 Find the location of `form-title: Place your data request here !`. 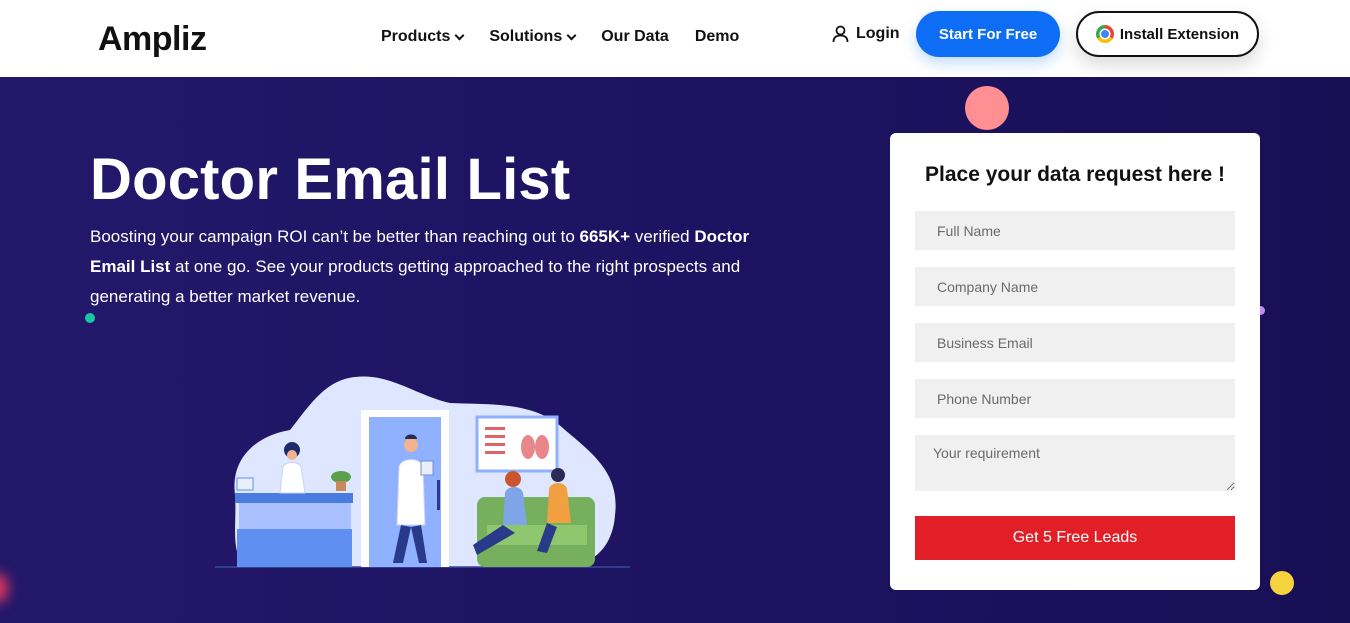

form-title: Place your data request here ! is located at coordinates (1075, 174).